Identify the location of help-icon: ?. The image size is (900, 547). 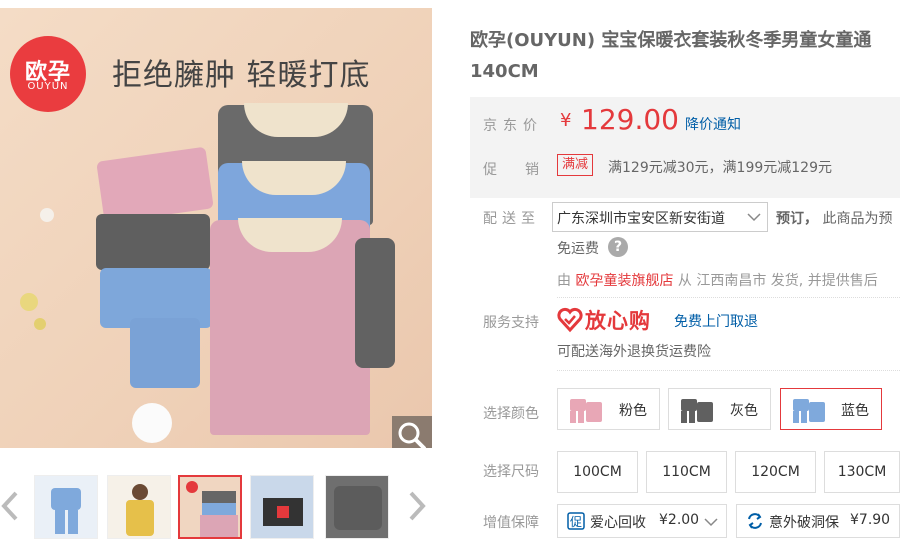
(618, 247).